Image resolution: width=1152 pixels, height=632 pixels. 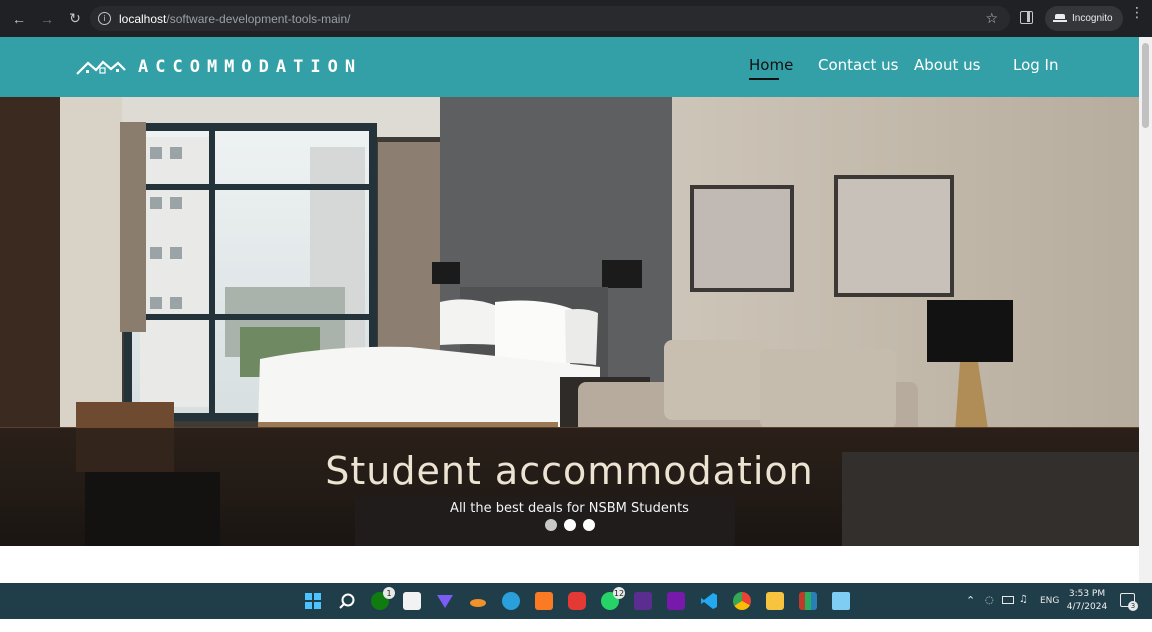 What do you see at coordinates (858, 65) in the screenshot?
I see `nav-contact-us: Contact us` at bounding box center [858, 65].